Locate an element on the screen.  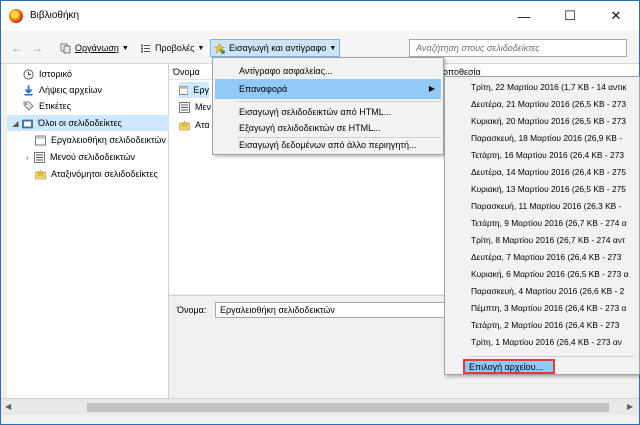
sidebar-item-label: Εργαλειοθήκη σελιδοδεικτών is located at coordinates (108, 140).